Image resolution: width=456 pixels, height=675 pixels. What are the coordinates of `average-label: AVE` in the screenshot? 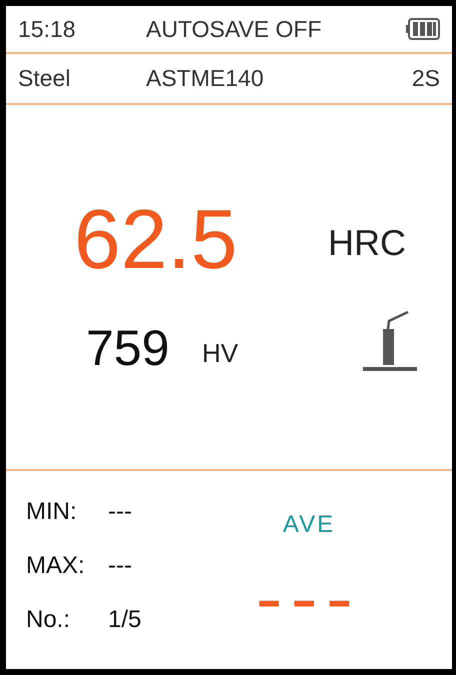 It's located at (309, 525).